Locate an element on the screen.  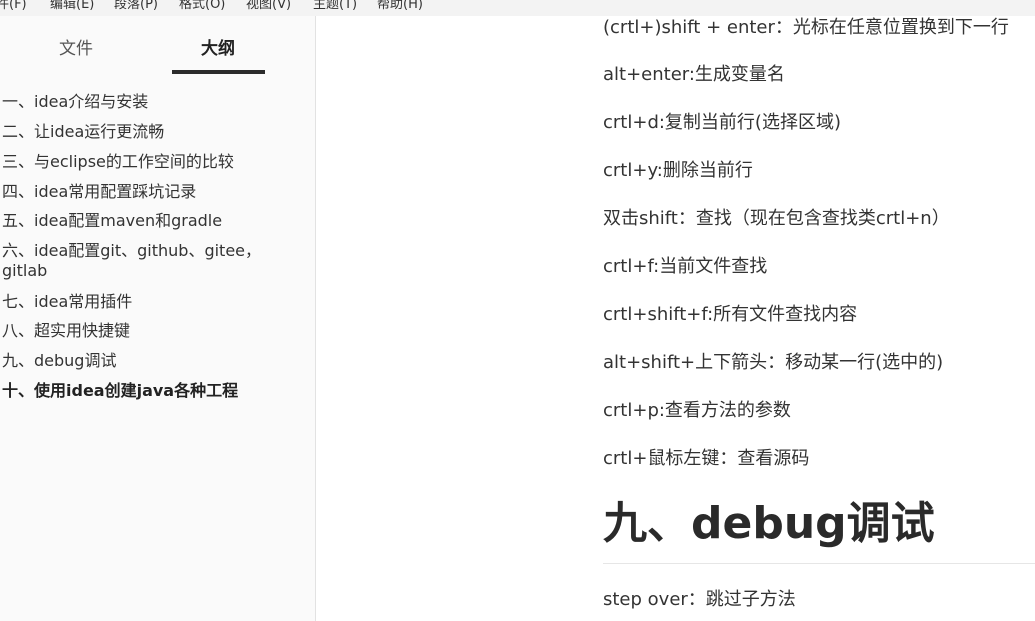
outline-item: 四、idea常用配置踩坑记录 is located at coordinates (152, 192).